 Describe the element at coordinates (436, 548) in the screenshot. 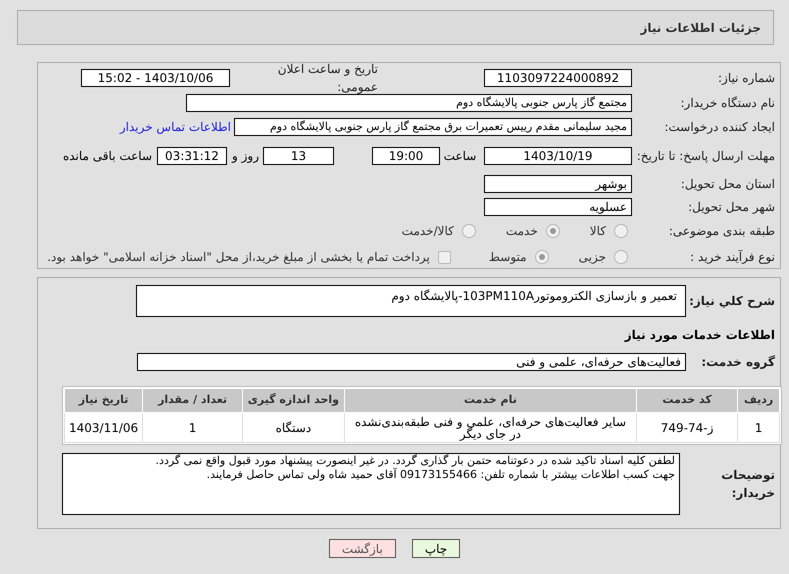

I see `print-button: چاپ` at that location.